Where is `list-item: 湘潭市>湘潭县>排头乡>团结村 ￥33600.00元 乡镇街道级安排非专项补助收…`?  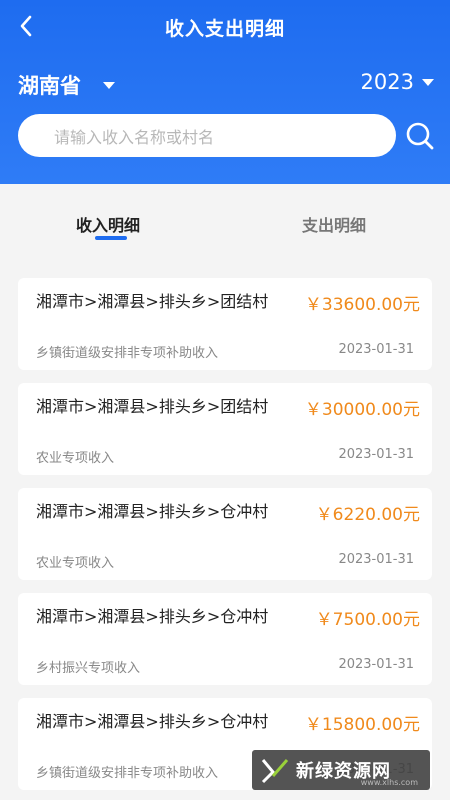
list-item: 湘潭市>湘潭县>排头乡>团结村 ￥33600.00元 乡镇街道级安排非专项补助收… is located at coordinates (225, 324).